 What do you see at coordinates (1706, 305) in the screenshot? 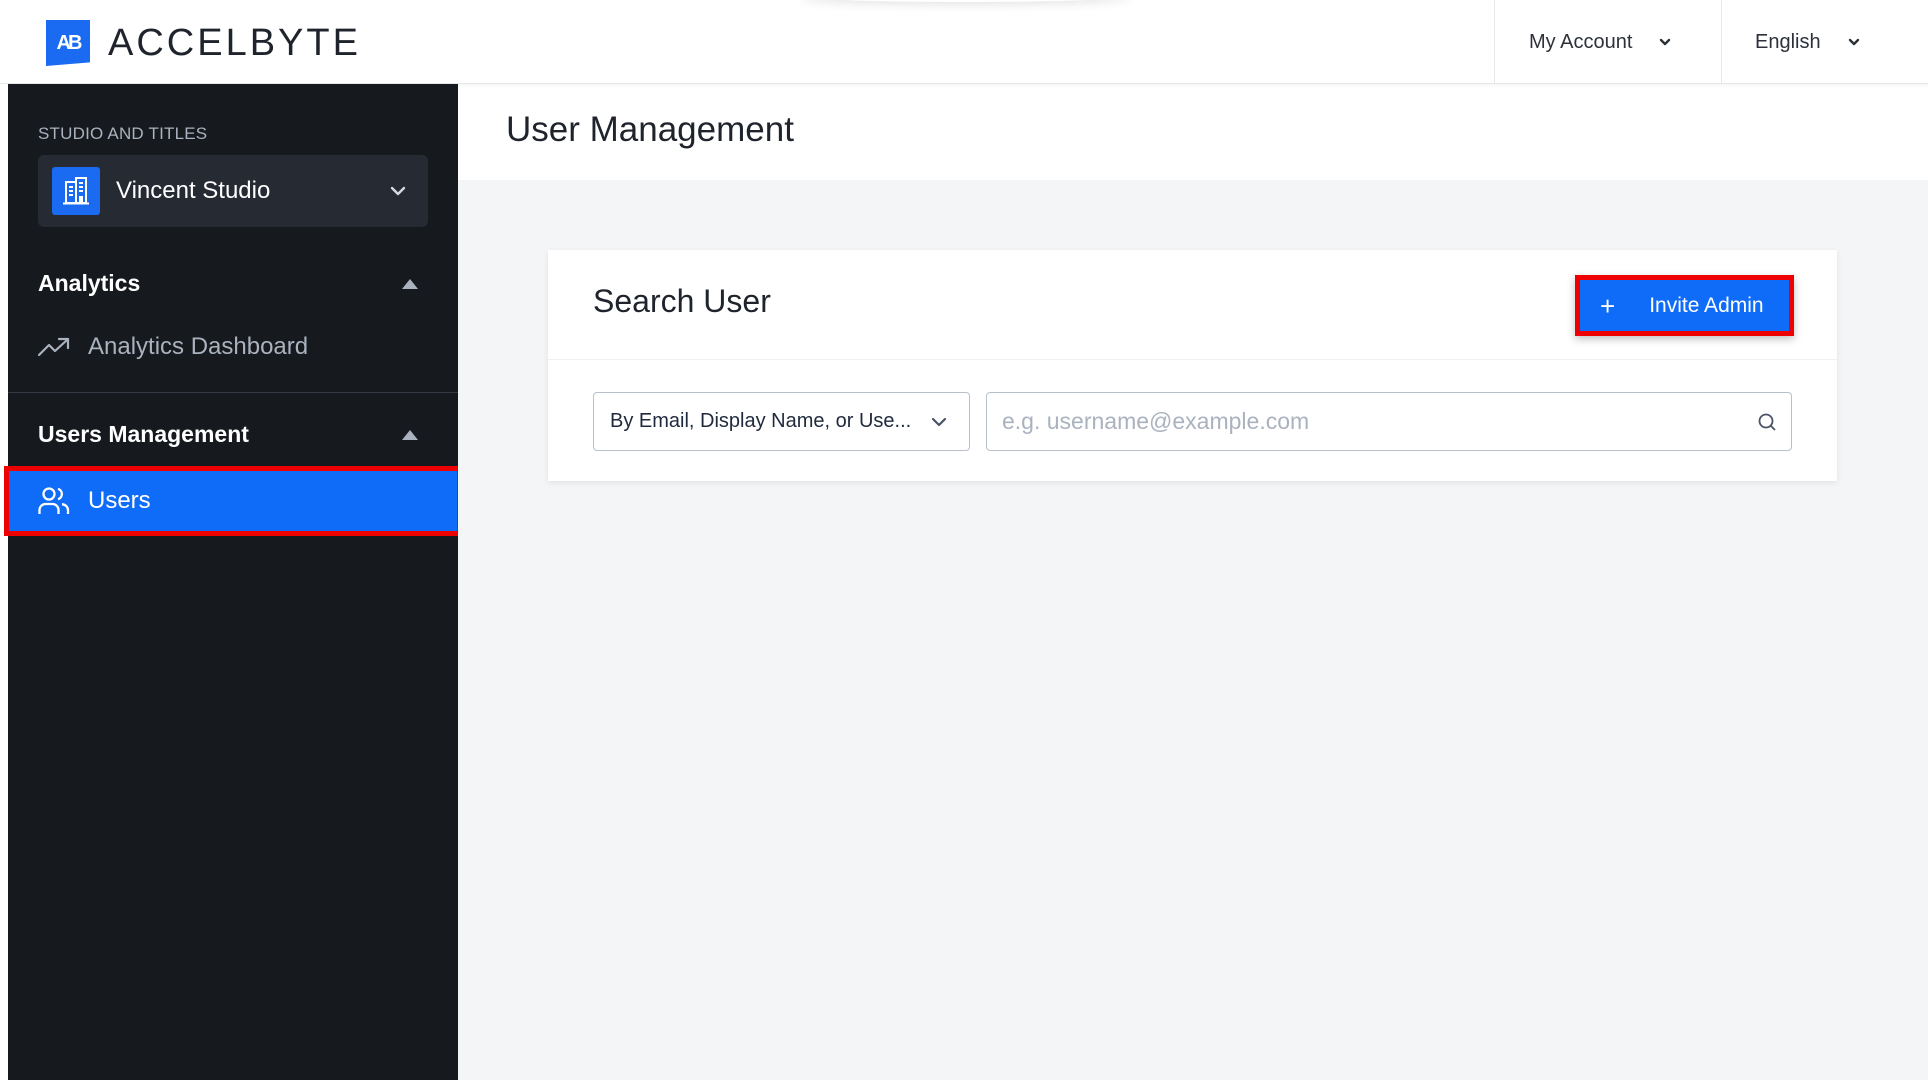
I see `invite-admin-label: Invite Admin` at bounding box center [1706, 305].